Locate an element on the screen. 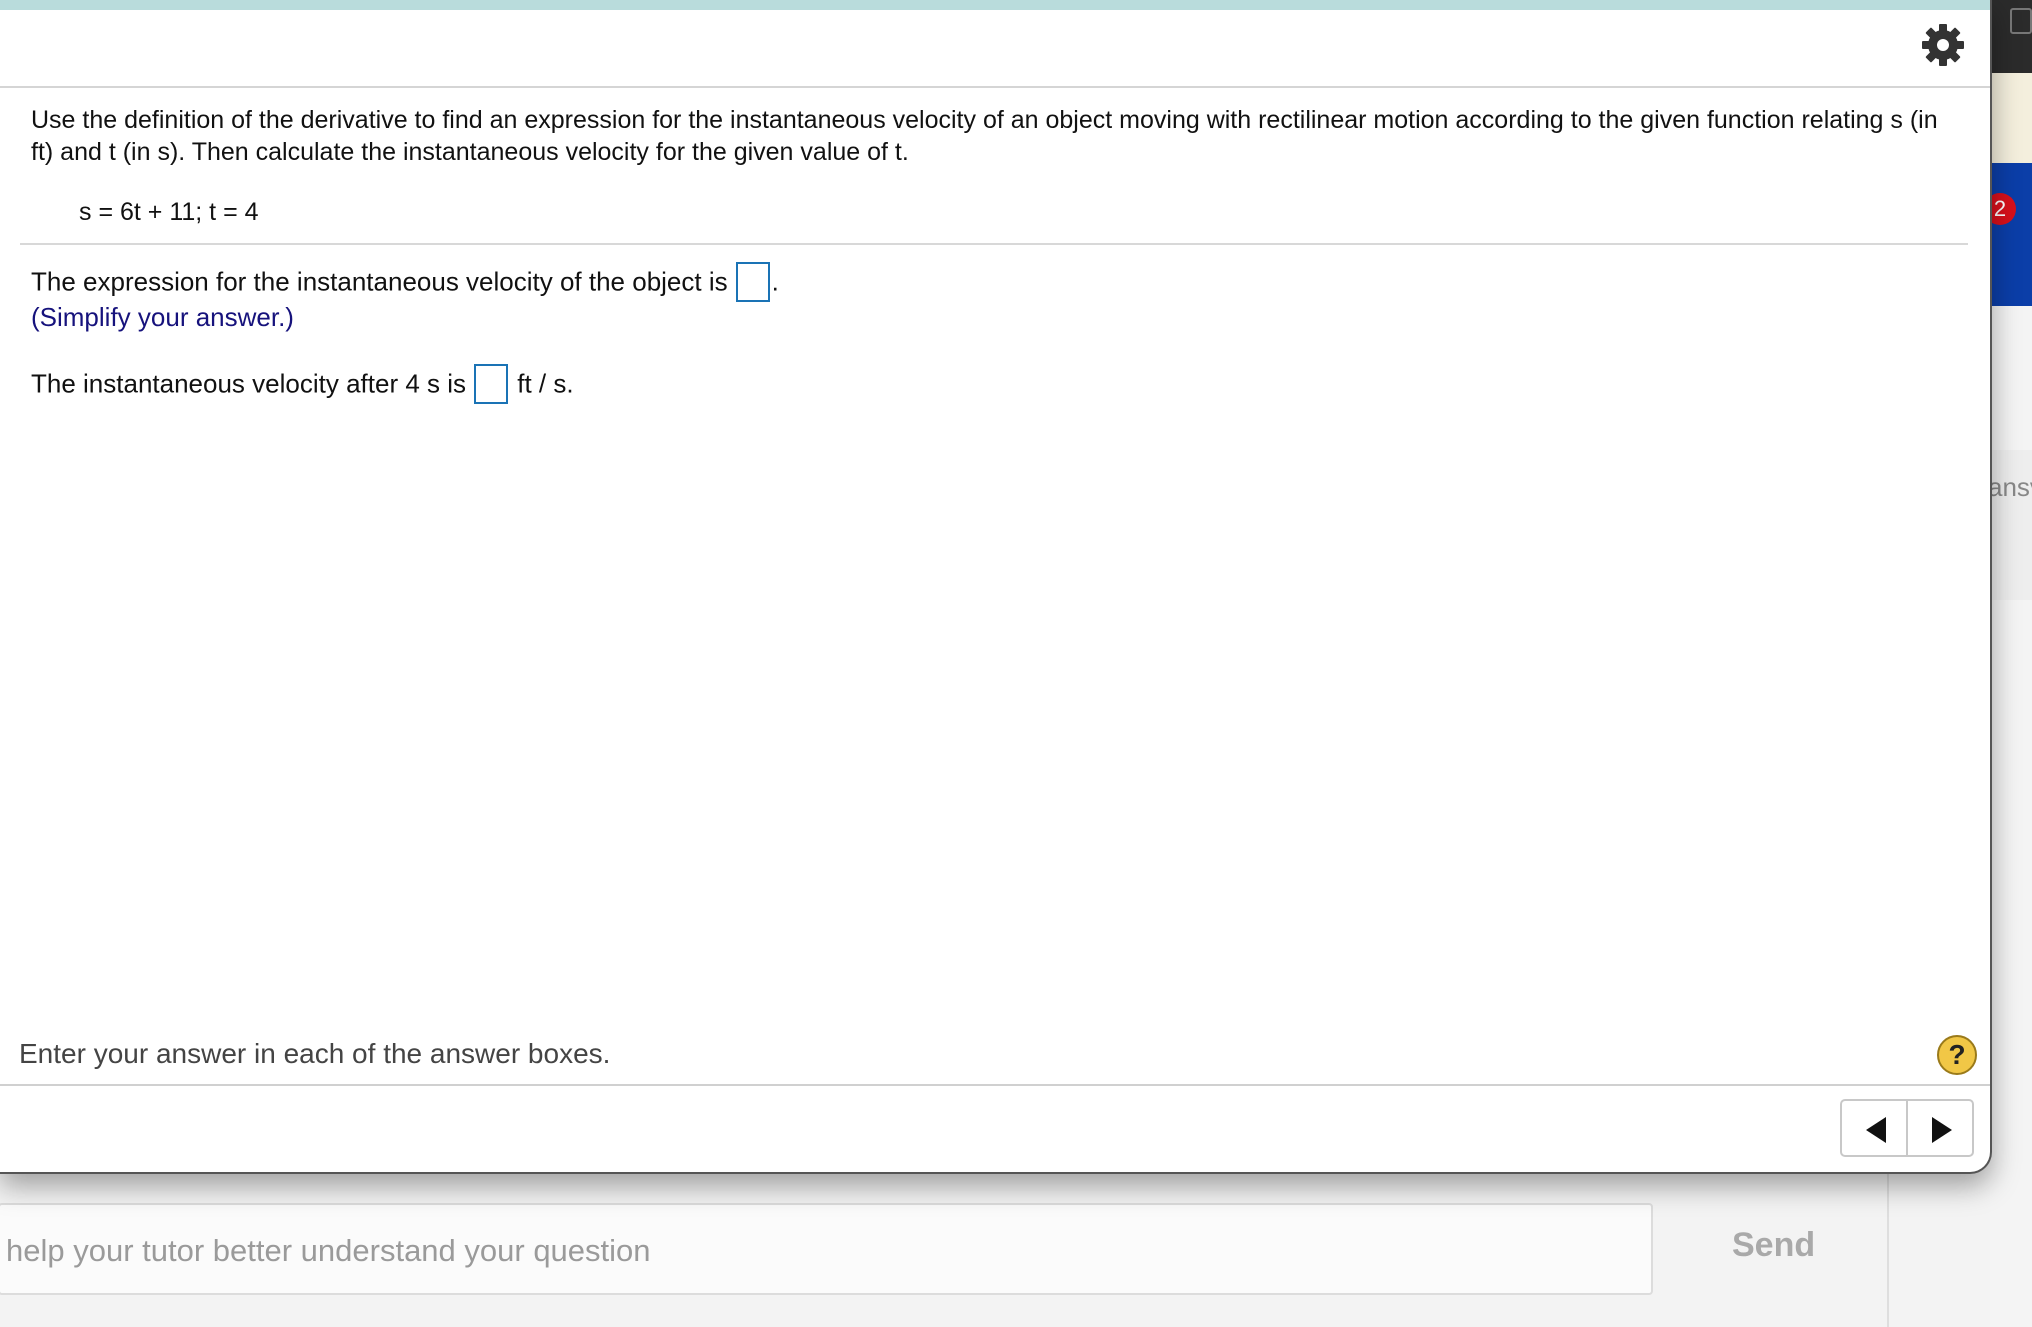  question-mark-icon: ? is located at coordinates (1957, 1055).